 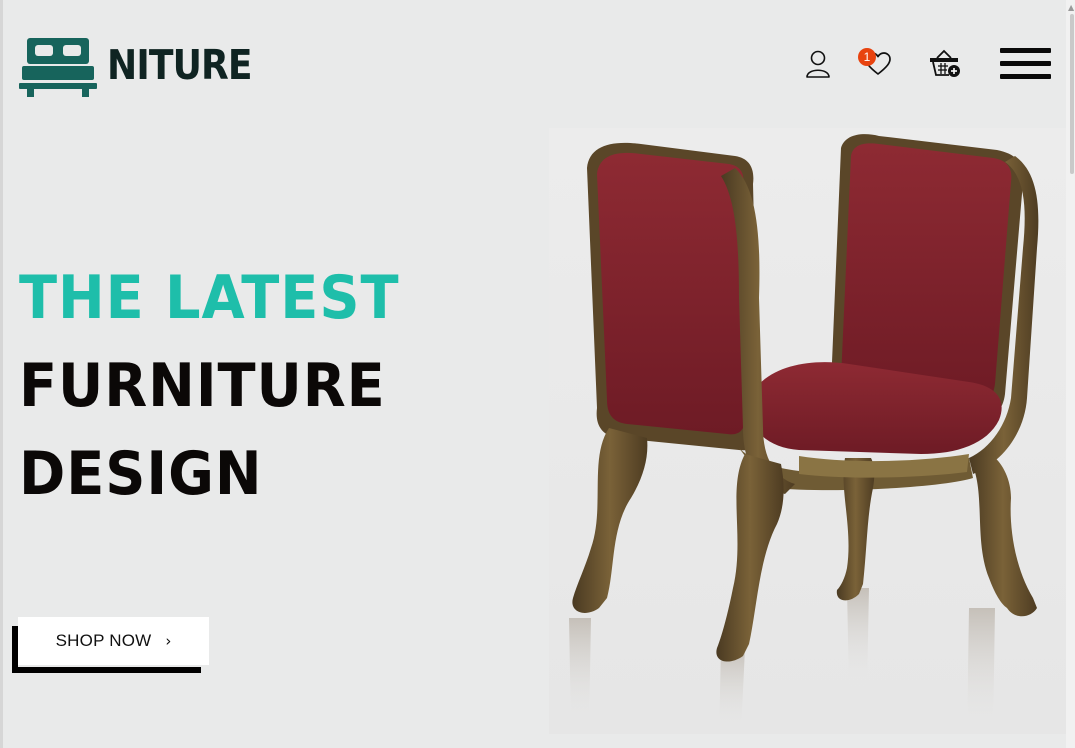 I want to click on logo: NITURE, so click(x=145, y=67).